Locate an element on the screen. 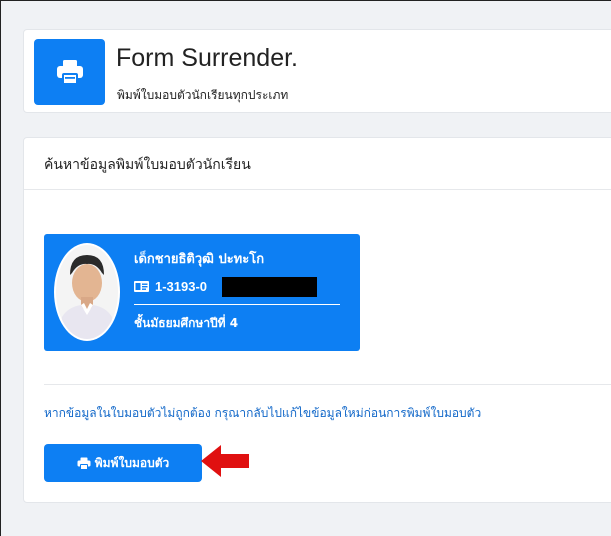 This screenshot has width=611, height=536. panel-header: ค้นหาข้อมูลพิมพ์ใบมอบตัวนักเรียน is located at coordinates (317, 164).